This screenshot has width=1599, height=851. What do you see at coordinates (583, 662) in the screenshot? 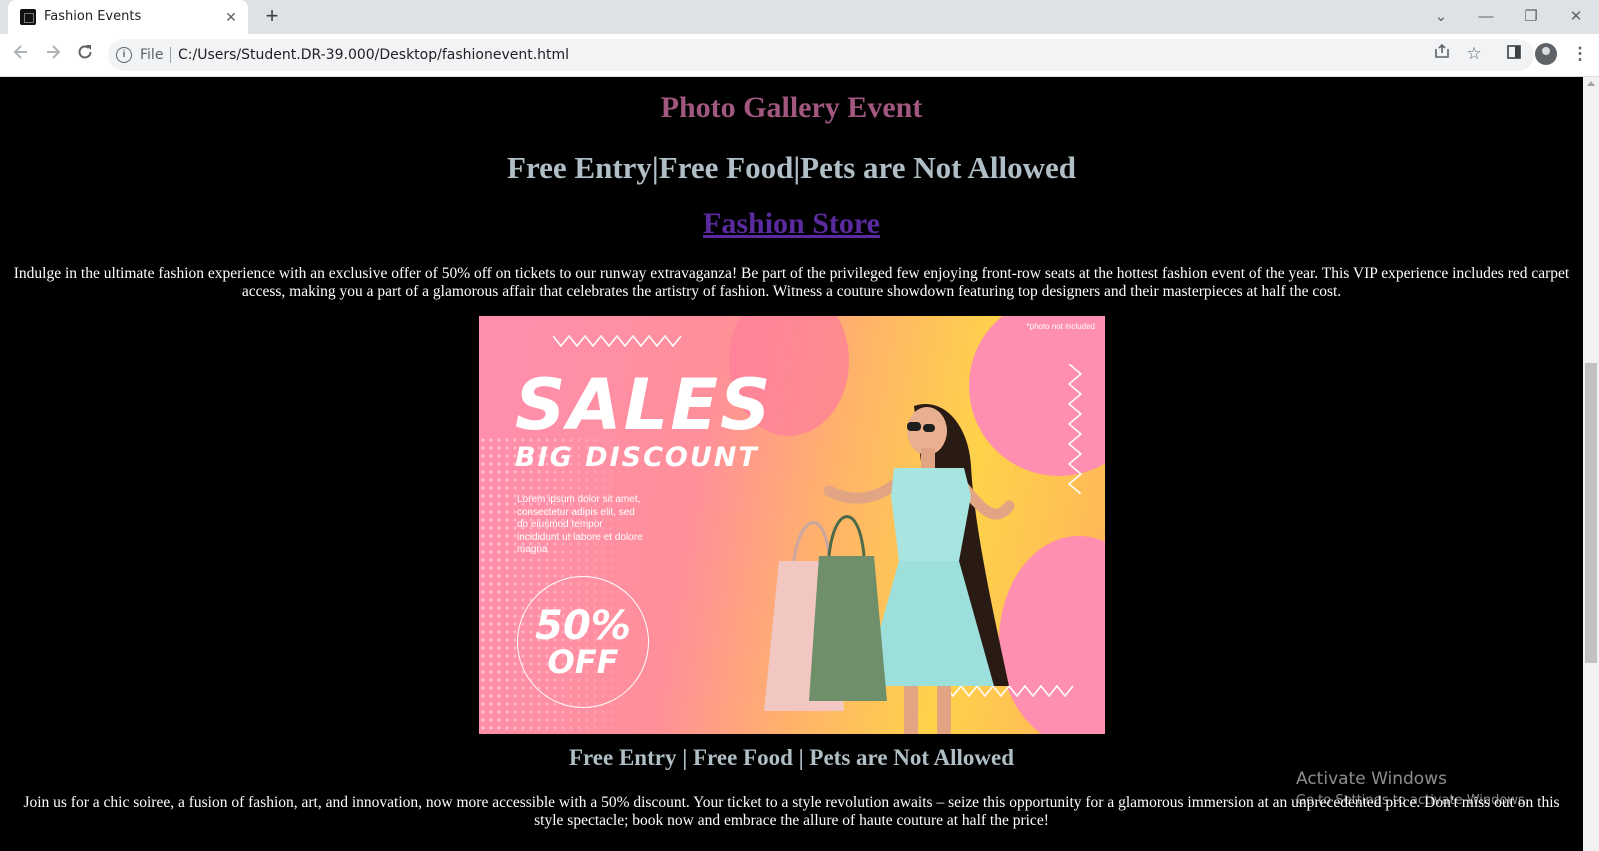
I see `discount-off: OFF` at bounding box center [583, 662].